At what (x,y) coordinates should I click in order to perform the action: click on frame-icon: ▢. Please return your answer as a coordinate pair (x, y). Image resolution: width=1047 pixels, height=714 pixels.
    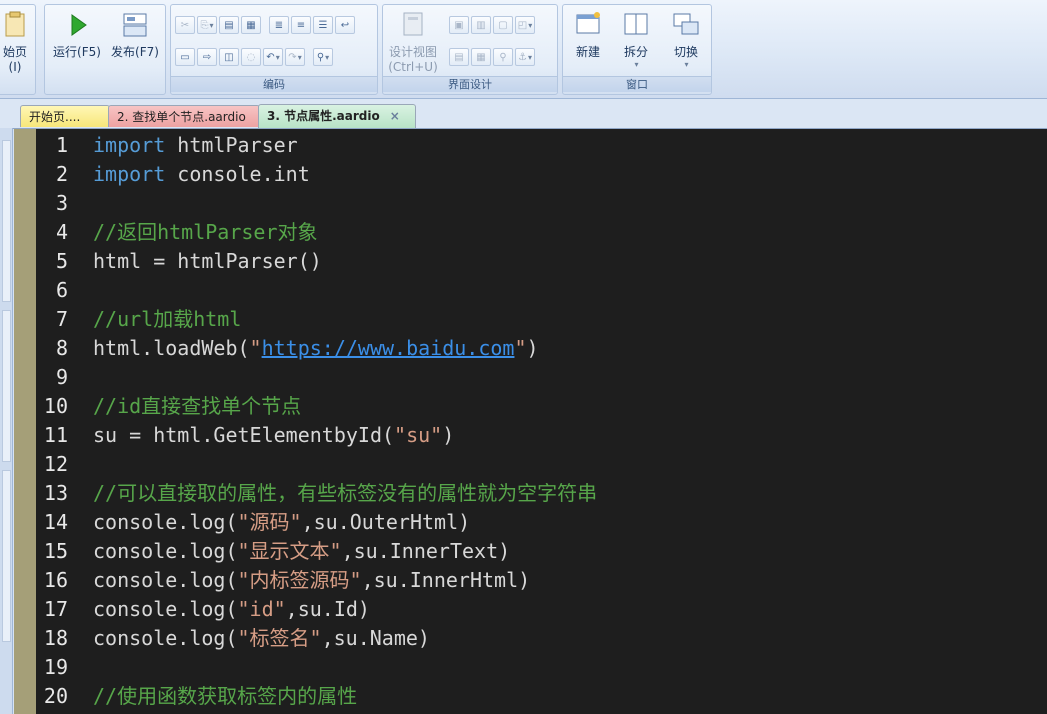
    Looking at the image, I should click on (503, 25).